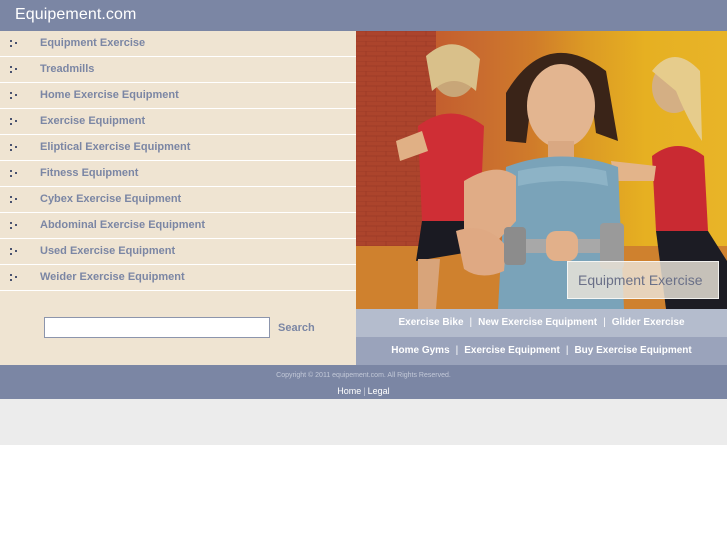  I want to click on hero-caption-box: Equipment Exercise, so click(643, 280).